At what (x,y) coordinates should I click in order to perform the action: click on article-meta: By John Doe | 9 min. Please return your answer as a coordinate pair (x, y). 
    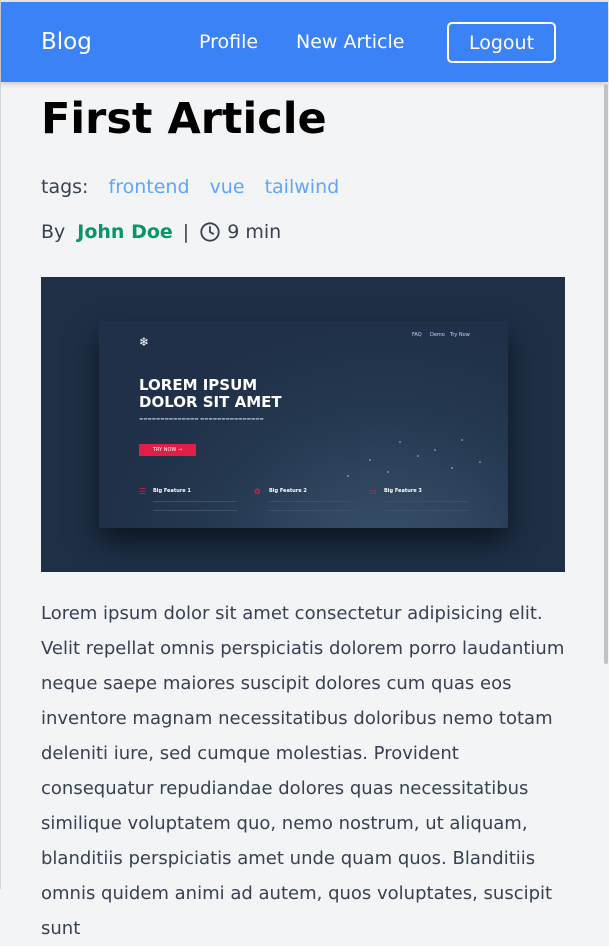
    Looking at the image, I should click on (161, 232).